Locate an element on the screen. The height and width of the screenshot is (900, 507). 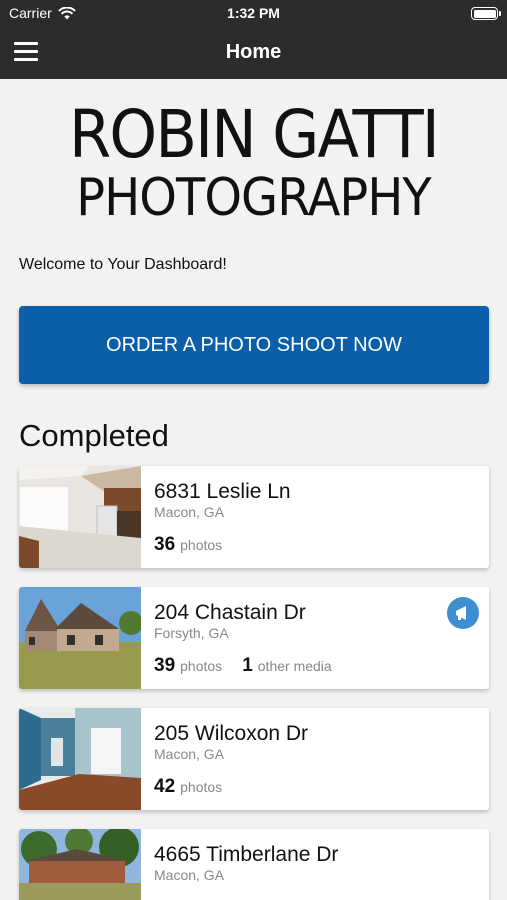
photo-count: 39 is located at coordinates (165, 665).